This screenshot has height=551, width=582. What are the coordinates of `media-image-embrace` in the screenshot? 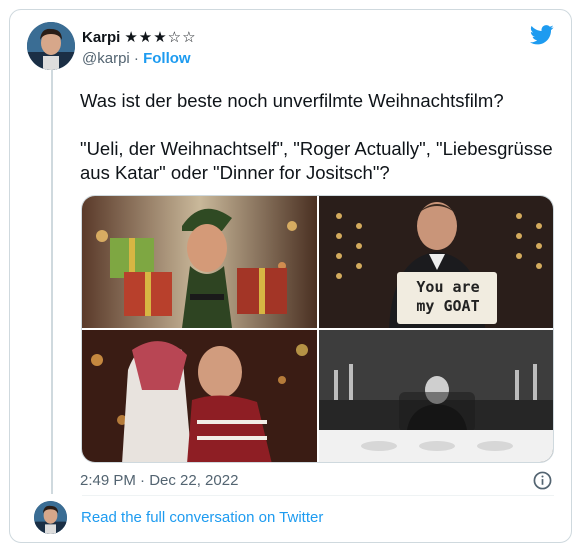 It's located at (199, 396).